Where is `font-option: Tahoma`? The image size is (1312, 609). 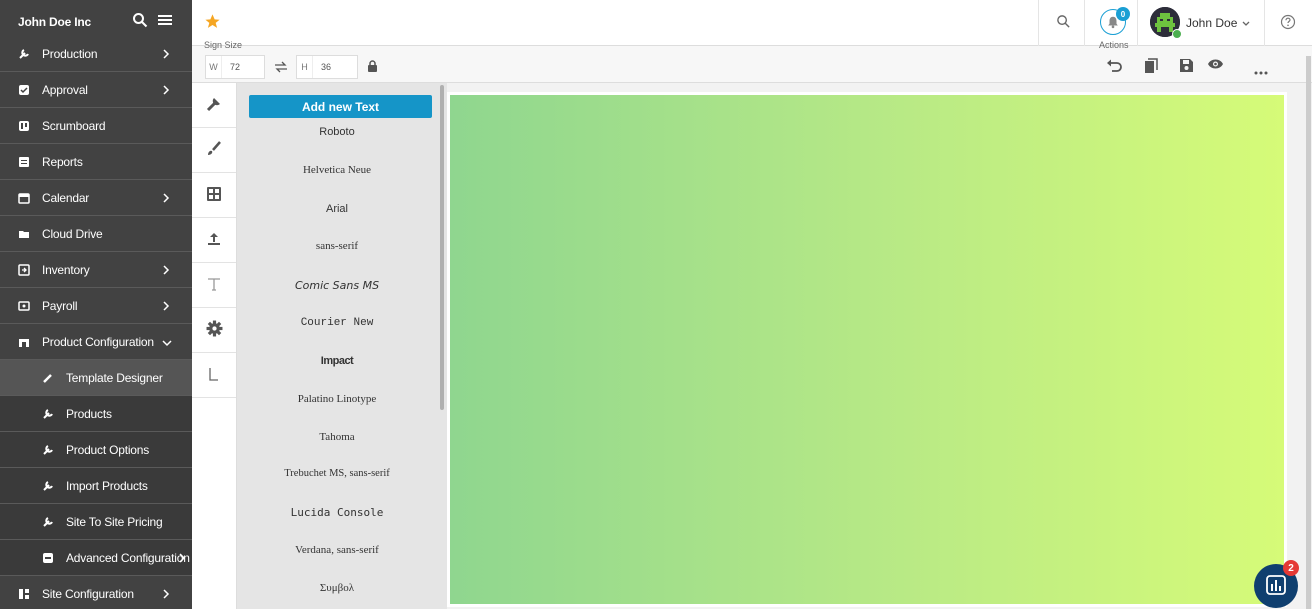 font-option: Tahoma is located at coordinates (337, 437).